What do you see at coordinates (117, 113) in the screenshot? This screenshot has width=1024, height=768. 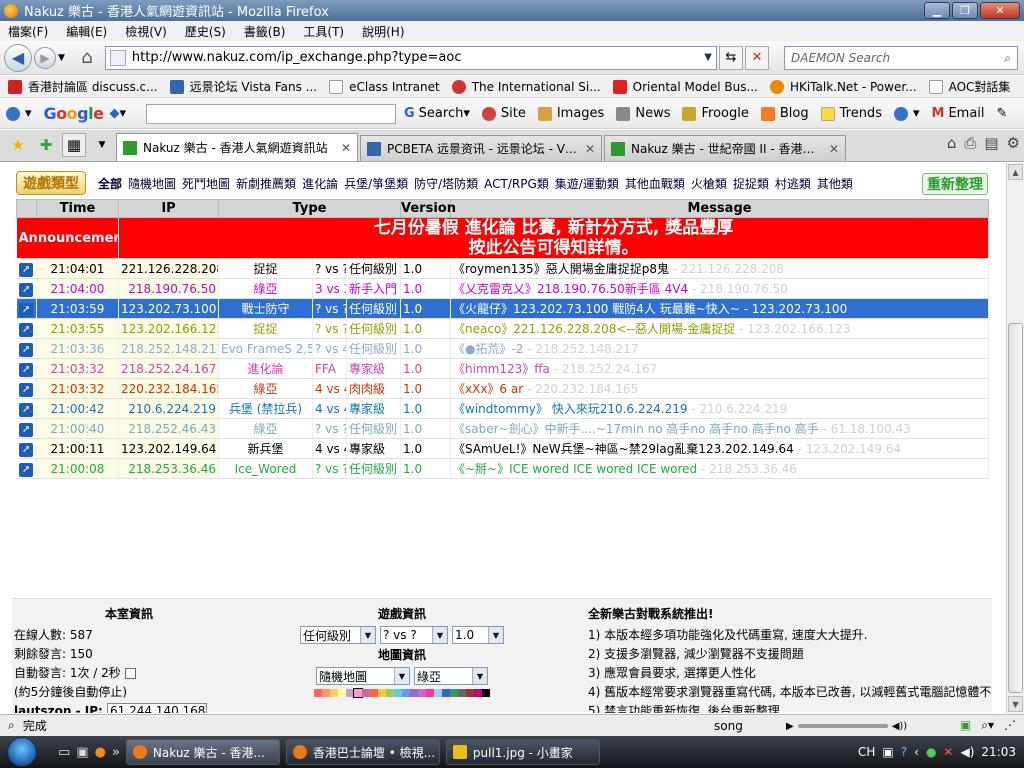 I see `google-options-button: ◆ ▾` at bounding box center [117, 113].